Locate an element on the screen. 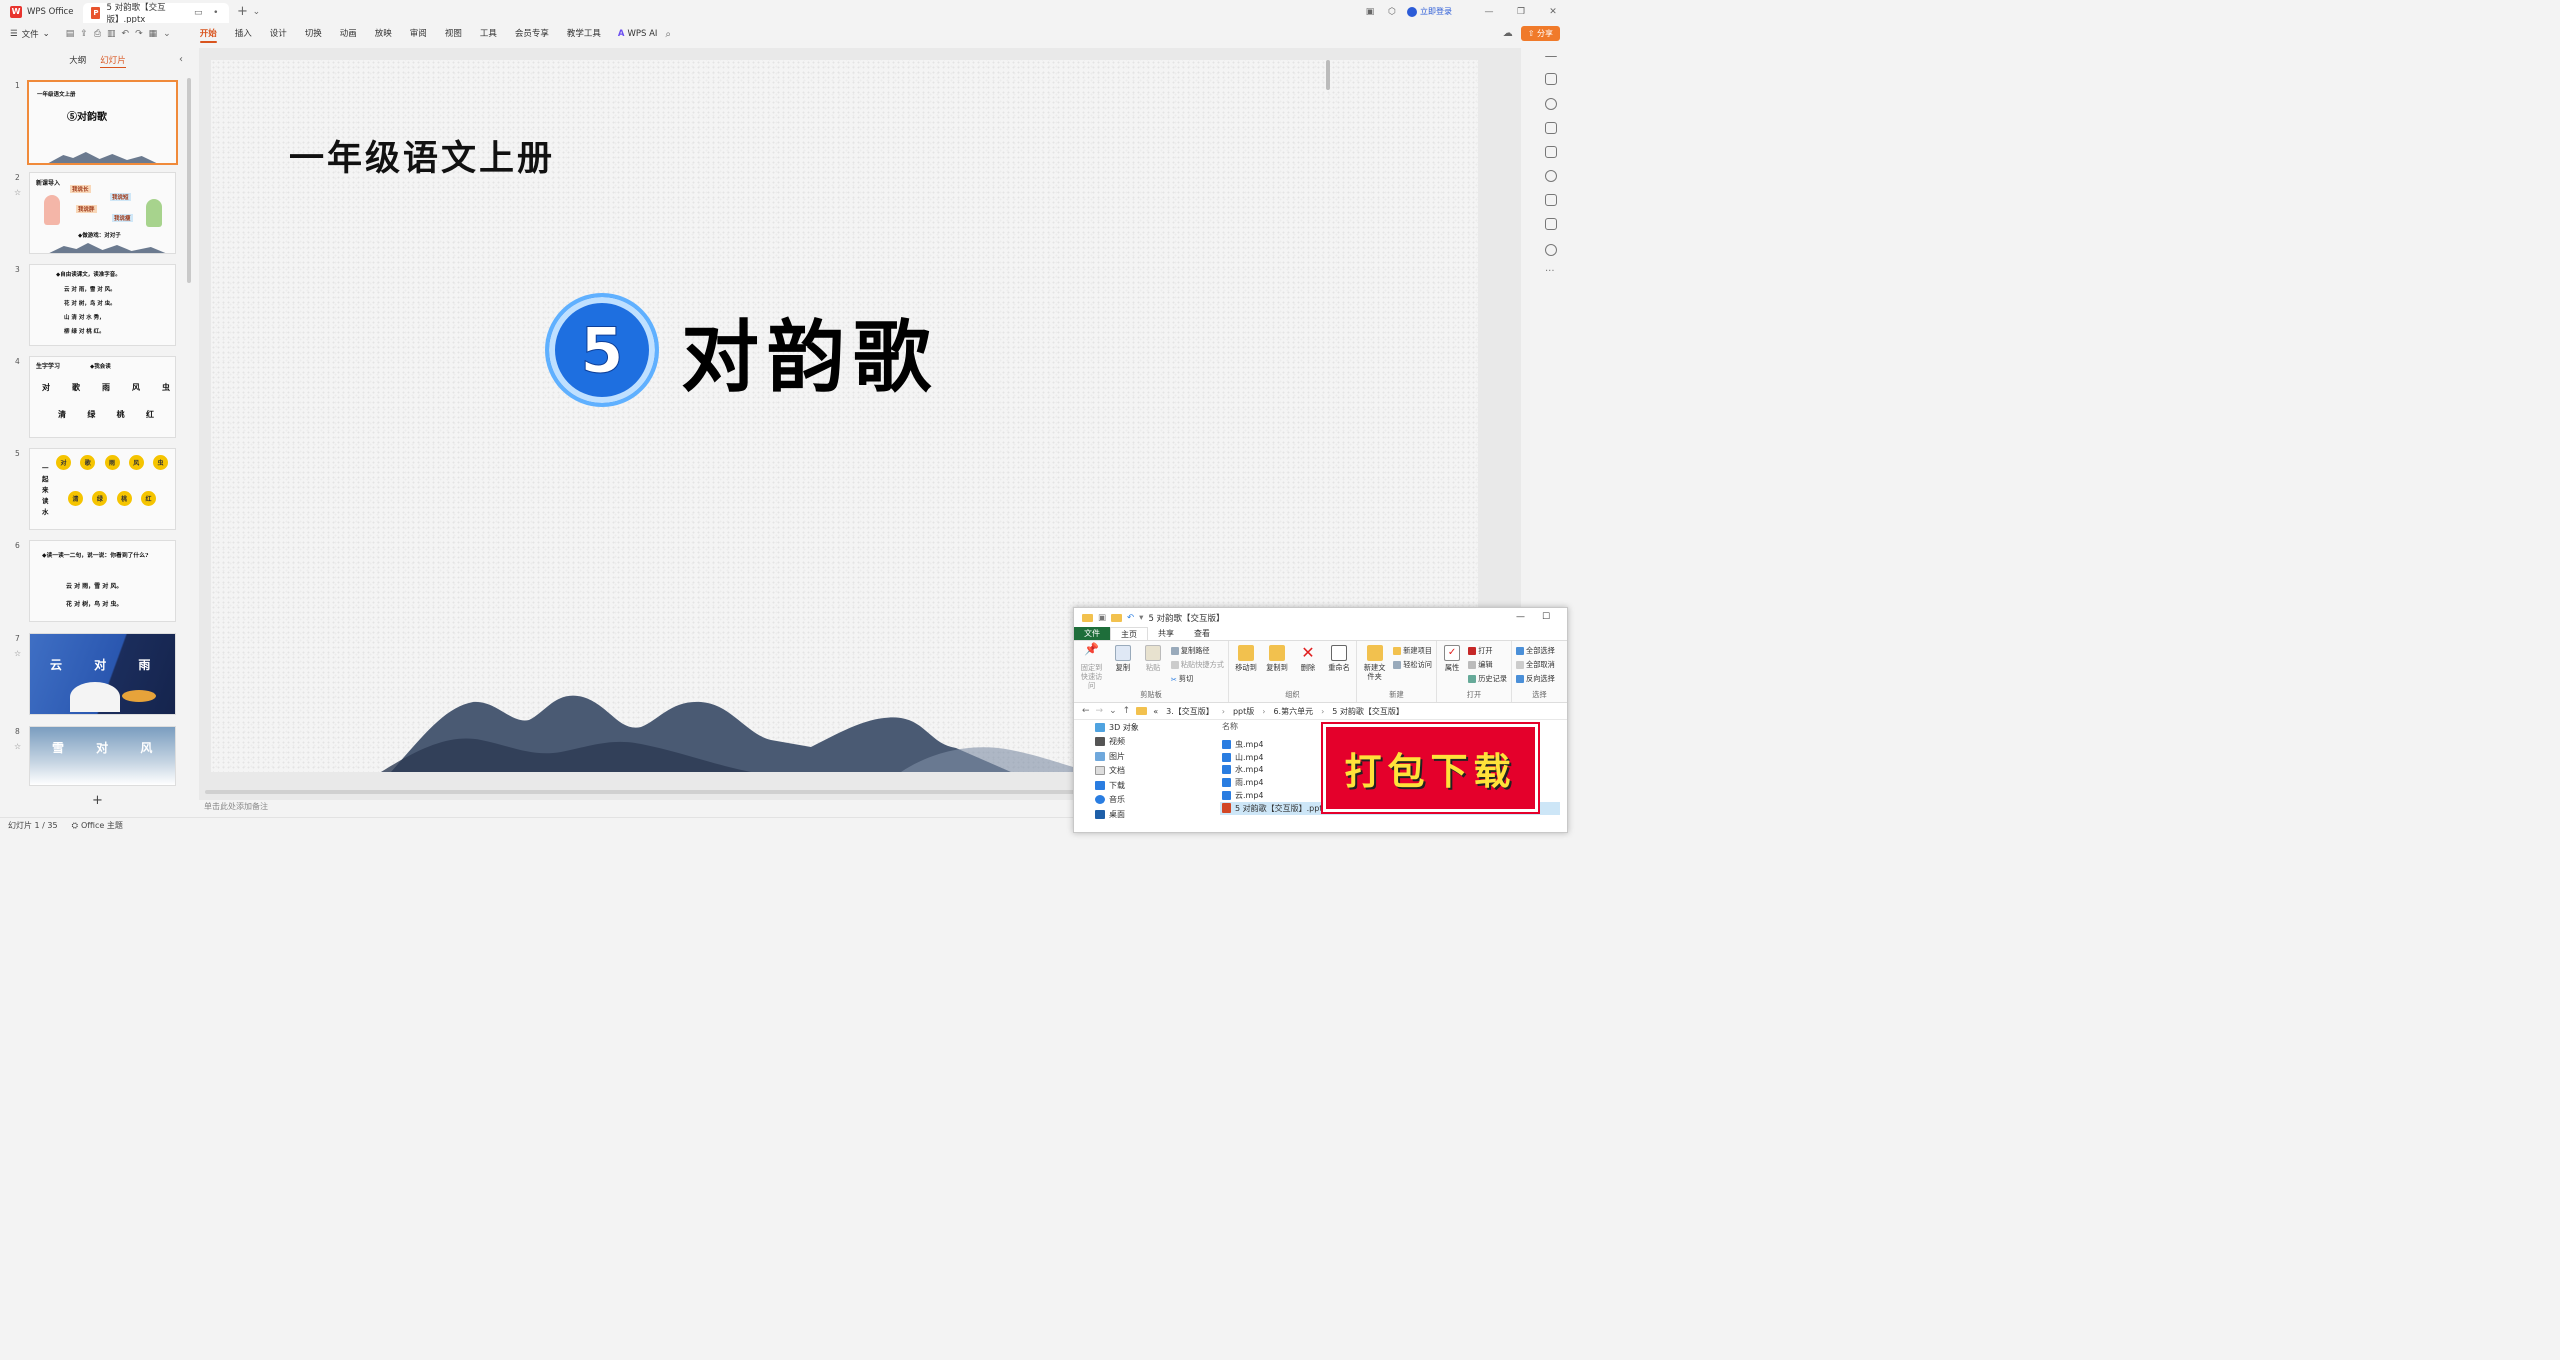 This screenshot has width=2560, height=1360. tree-item-documents: 文档 is located at coordinates (1141, 771).